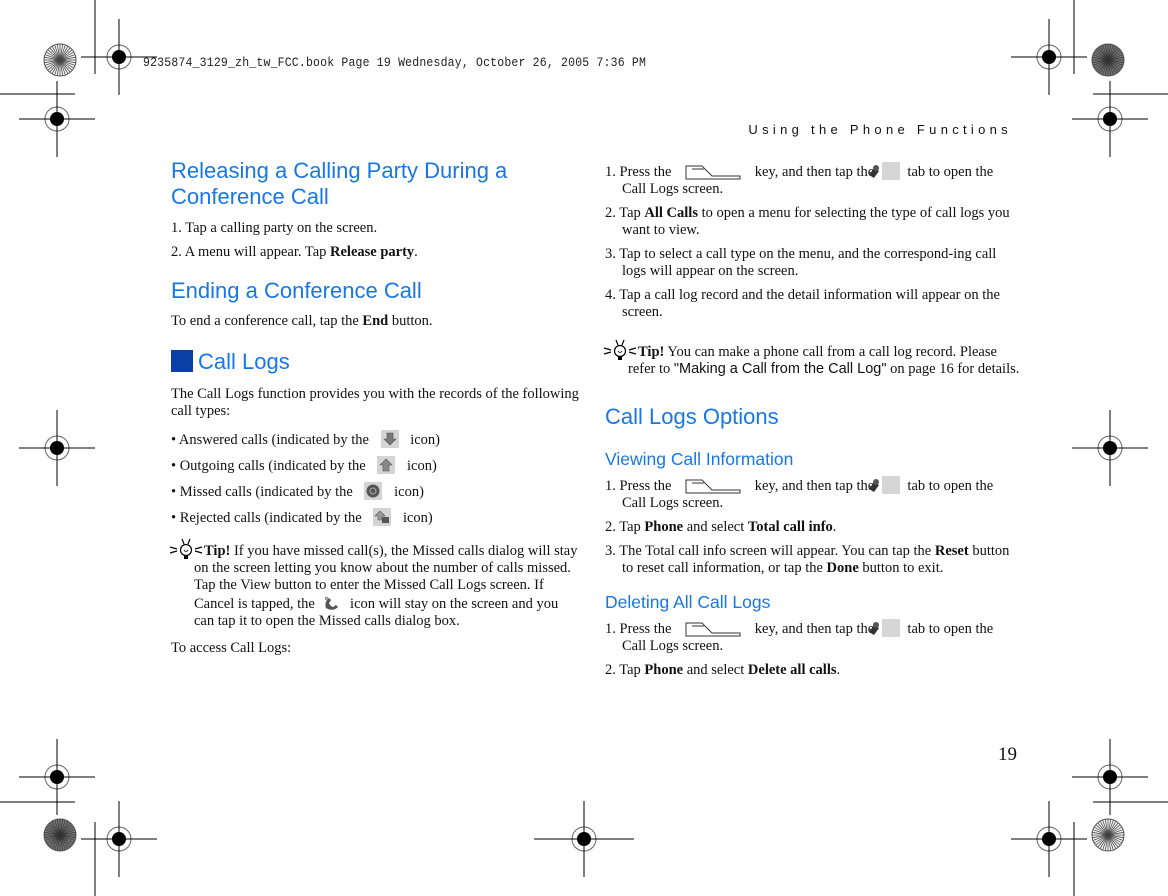 The image size is (1168, 896). I want to click on heading-call-logs: Call Logs, so click(381, 362).